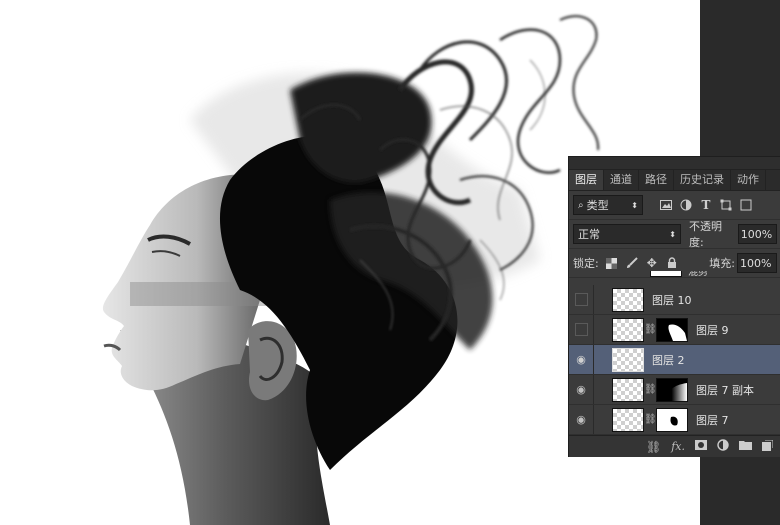 Image resolution: width=780 pixels, height=525 pixels. Describe the element at coordinates (597, 205) in the screenshot. I see `filter-kind-label: 类型` at that location.